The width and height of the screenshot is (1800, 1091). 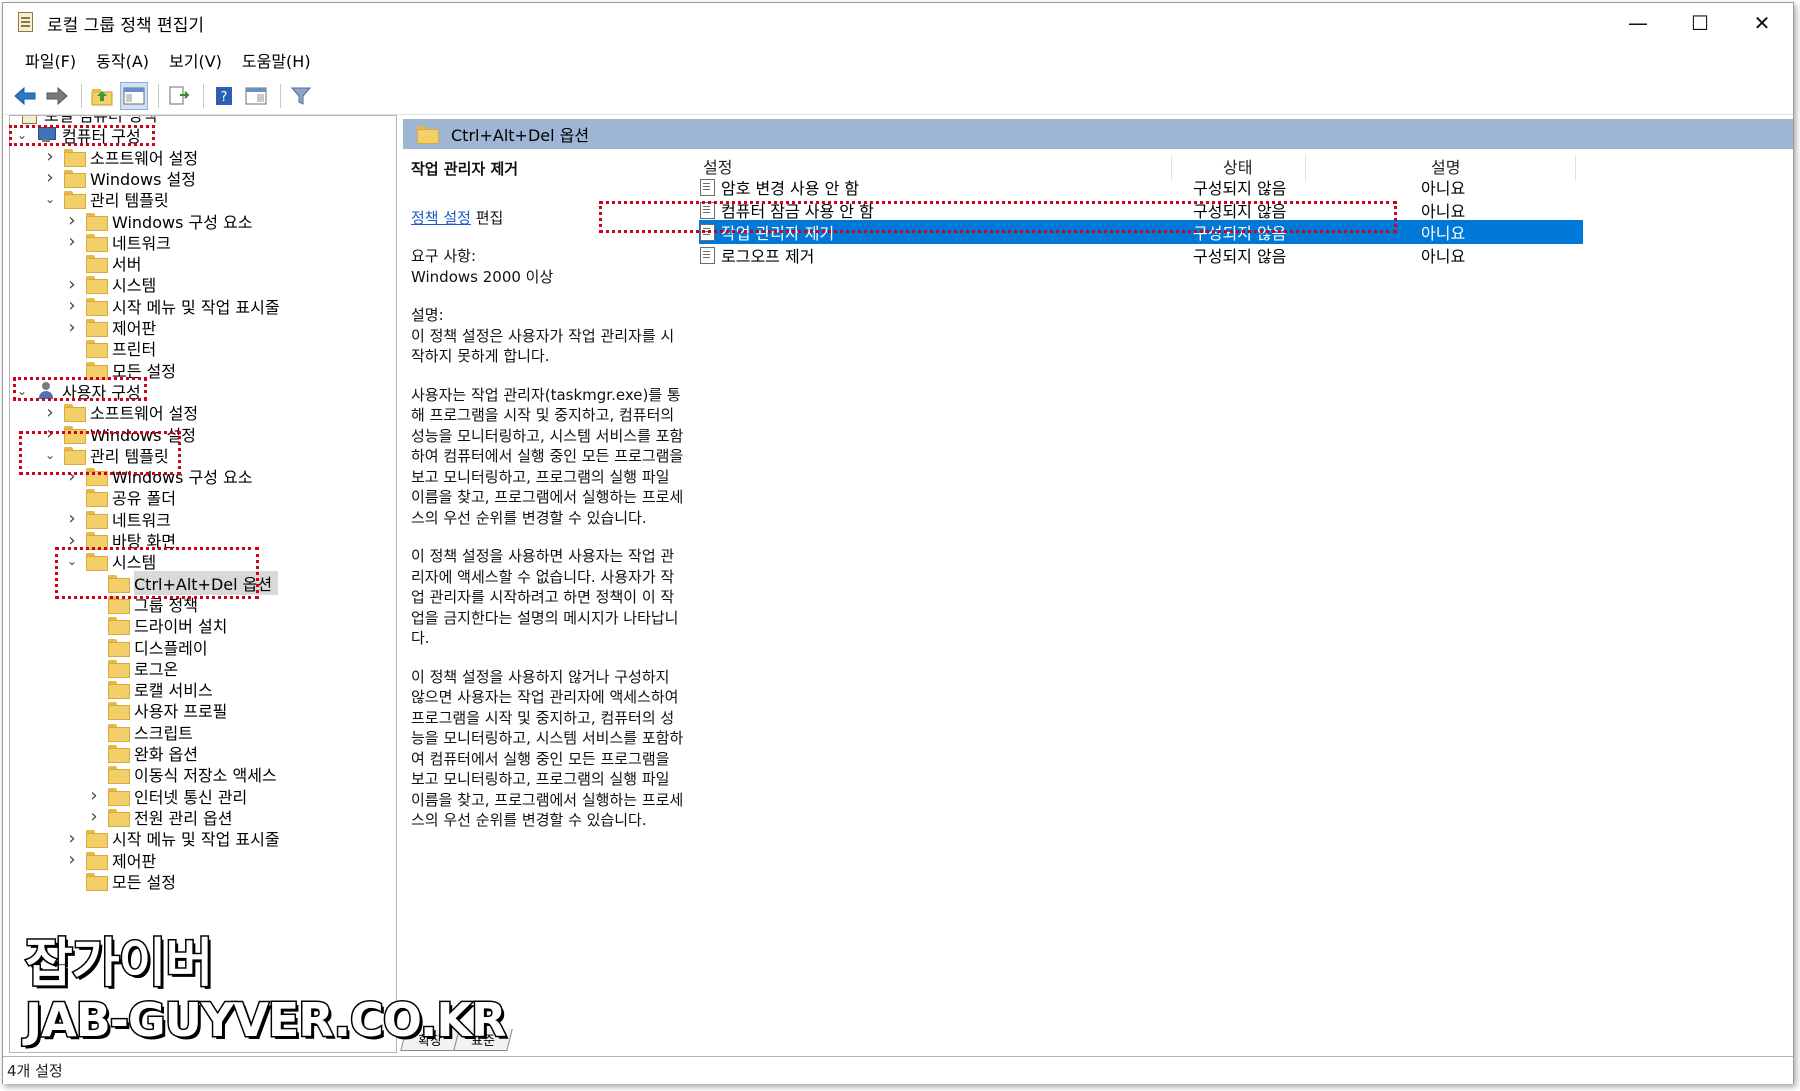 I want to click on setting-cell: 작업 관리자 제거, so click(x=766, y=232).